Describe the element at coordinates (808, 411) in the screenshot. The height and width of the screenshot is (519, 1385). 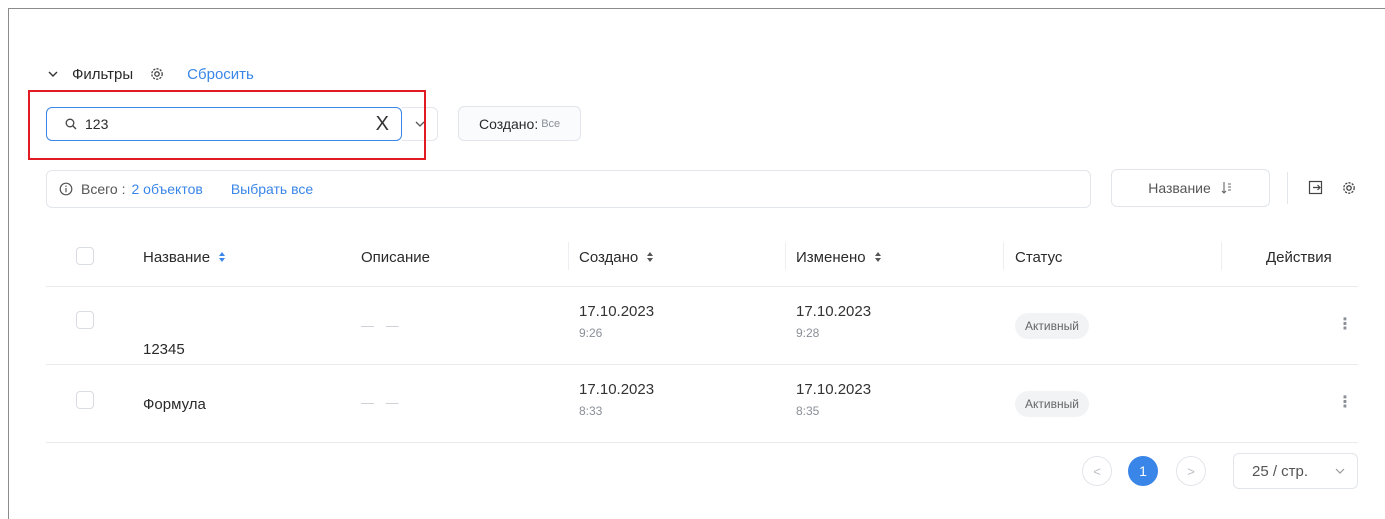
I see `row-modified-time: 8:35` at that location.